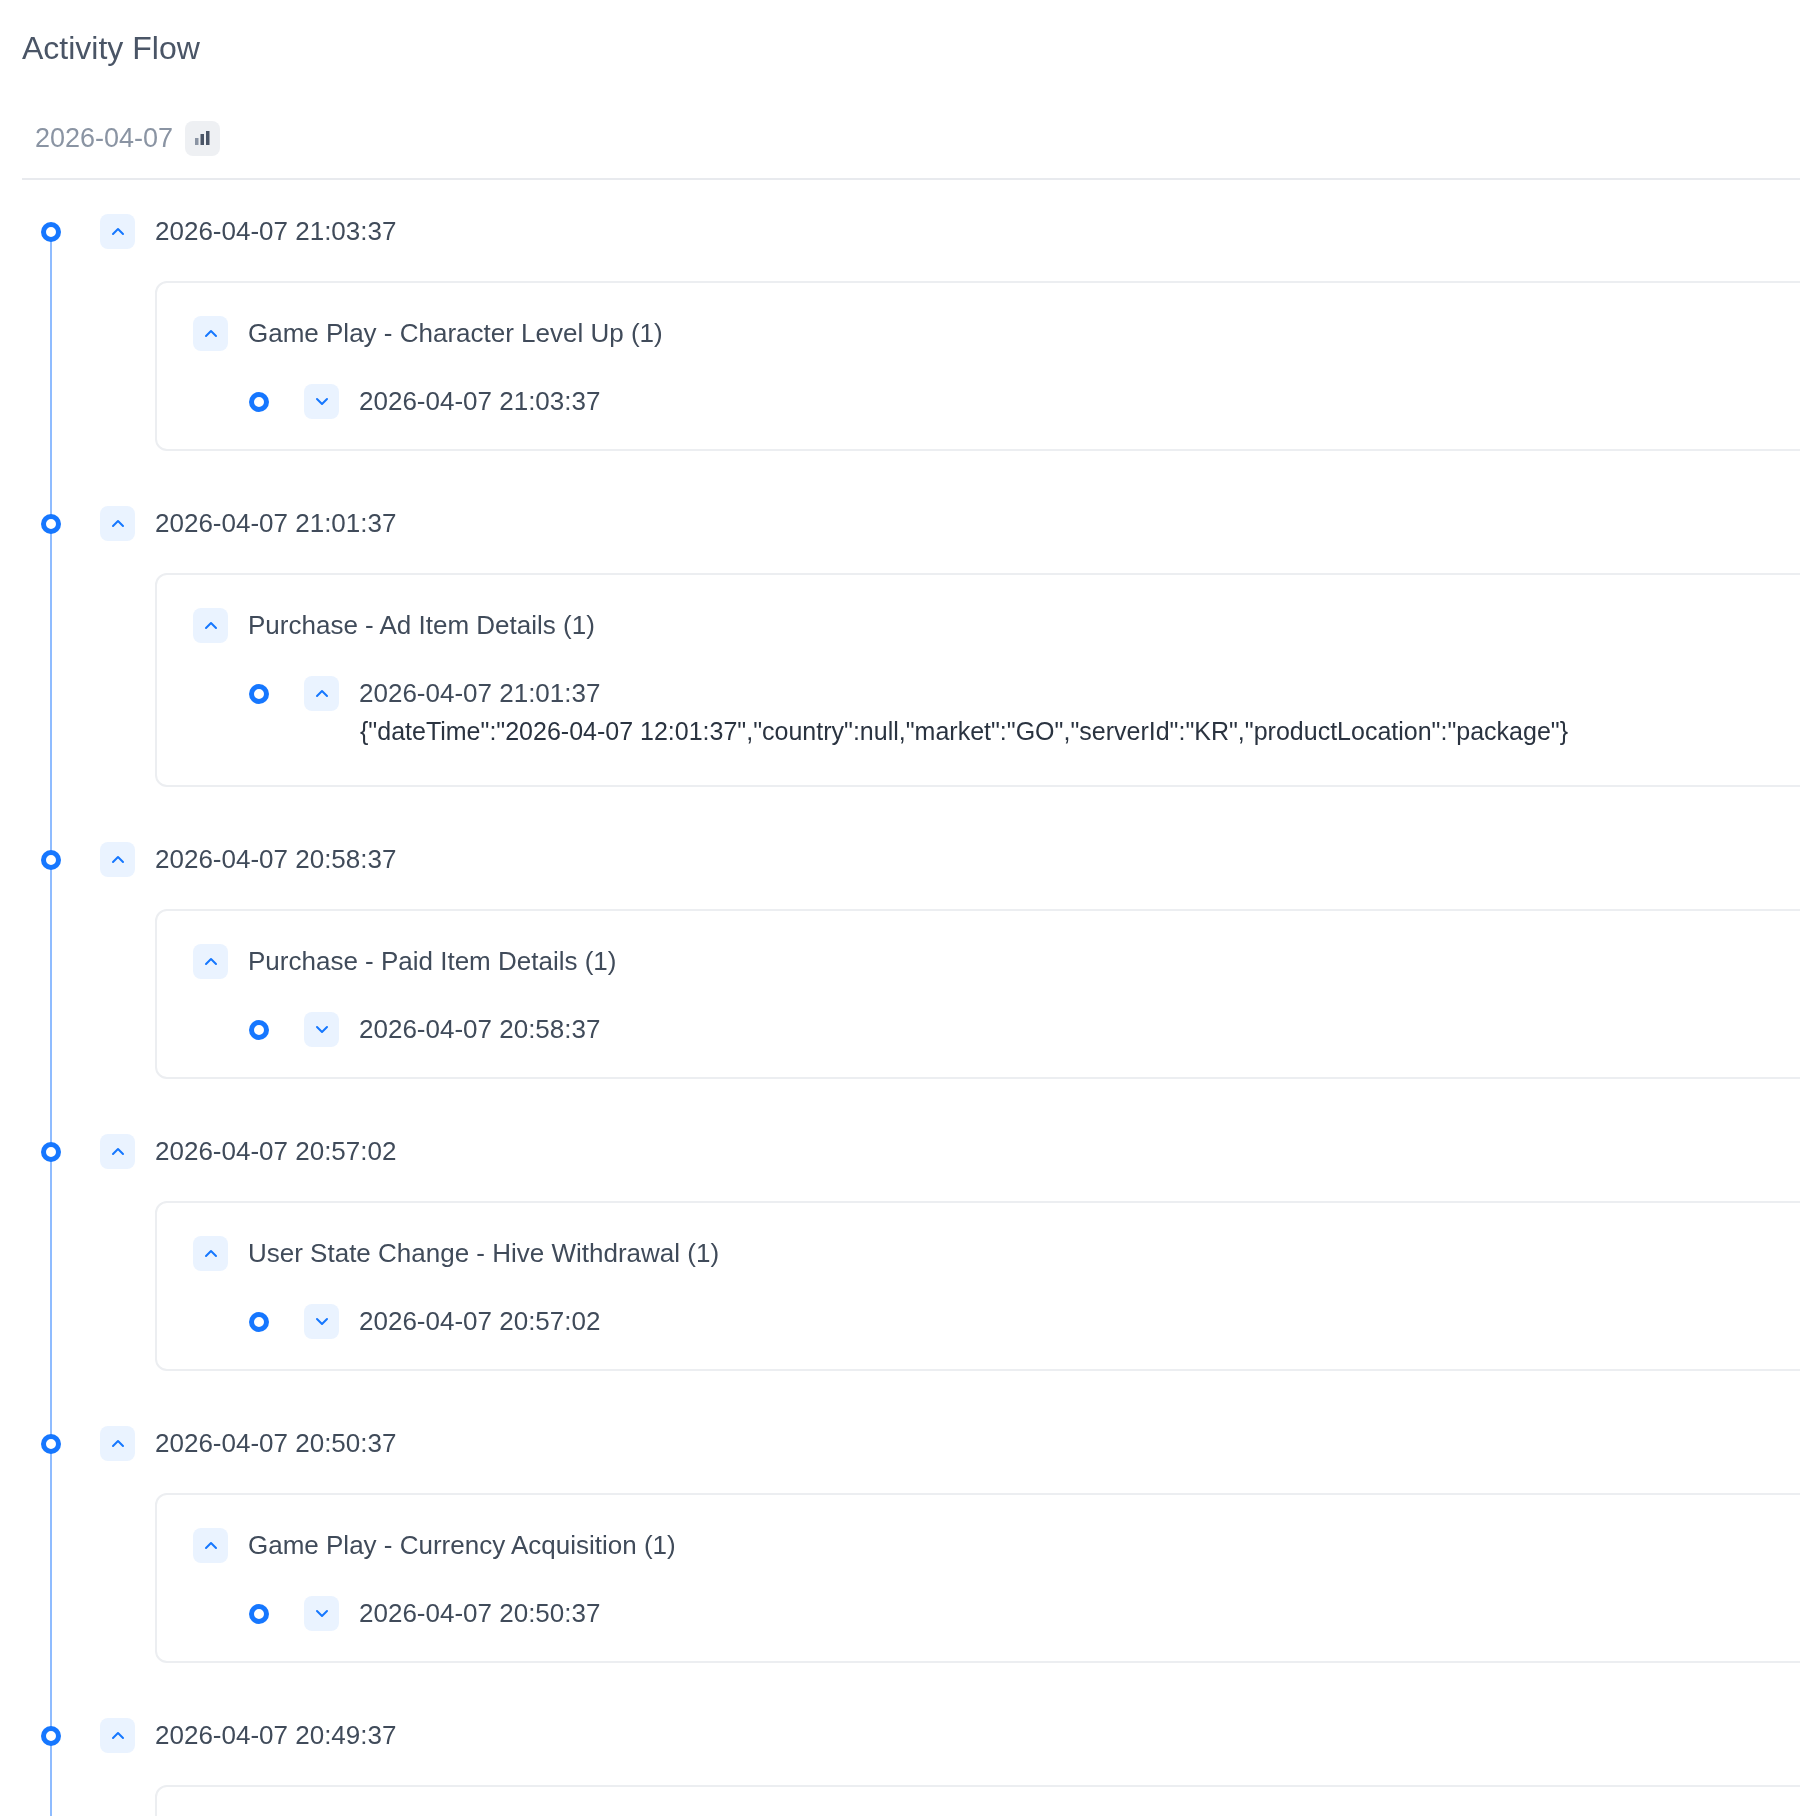 The image size is (1800, 1816). I want to click on page-title: Activity Flow, so click(111, 48).